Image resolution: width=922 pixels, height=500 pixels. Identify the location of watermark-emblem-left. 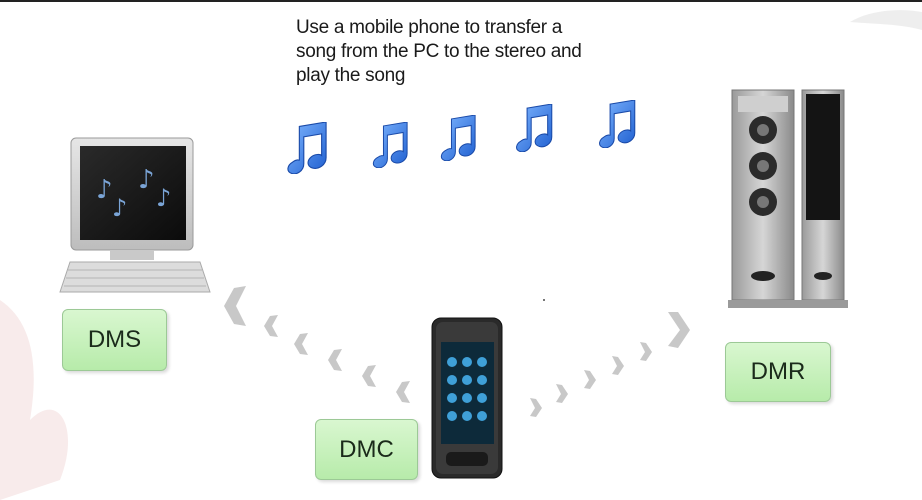
(34, 400).